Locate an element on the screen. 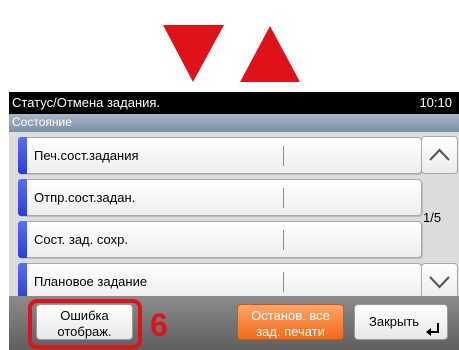 The image size is (459, 350). close-label: Закрыть is located at coordinates (394, 321).